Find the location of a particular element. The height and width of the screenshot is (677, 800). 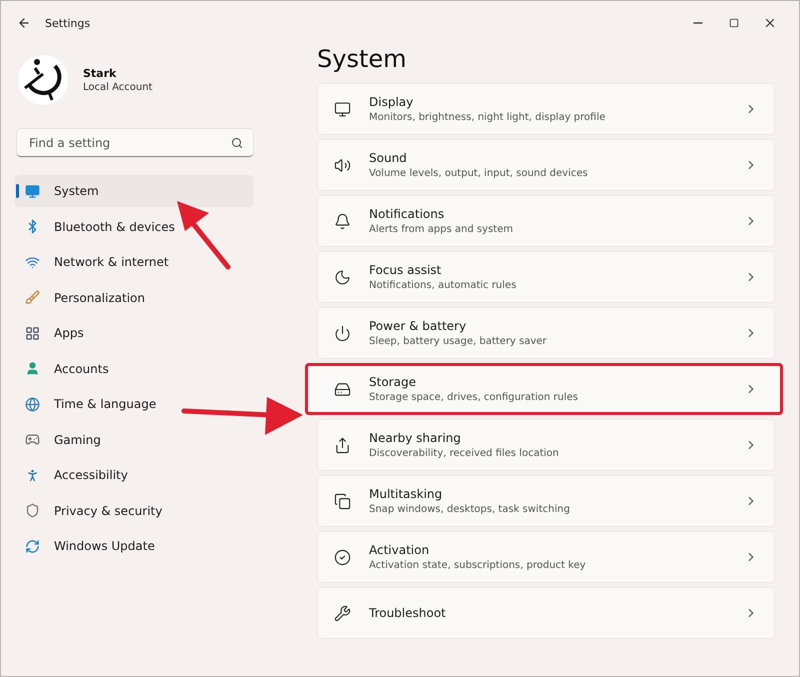

card-title: Activation is located at coordinates (399, 550).